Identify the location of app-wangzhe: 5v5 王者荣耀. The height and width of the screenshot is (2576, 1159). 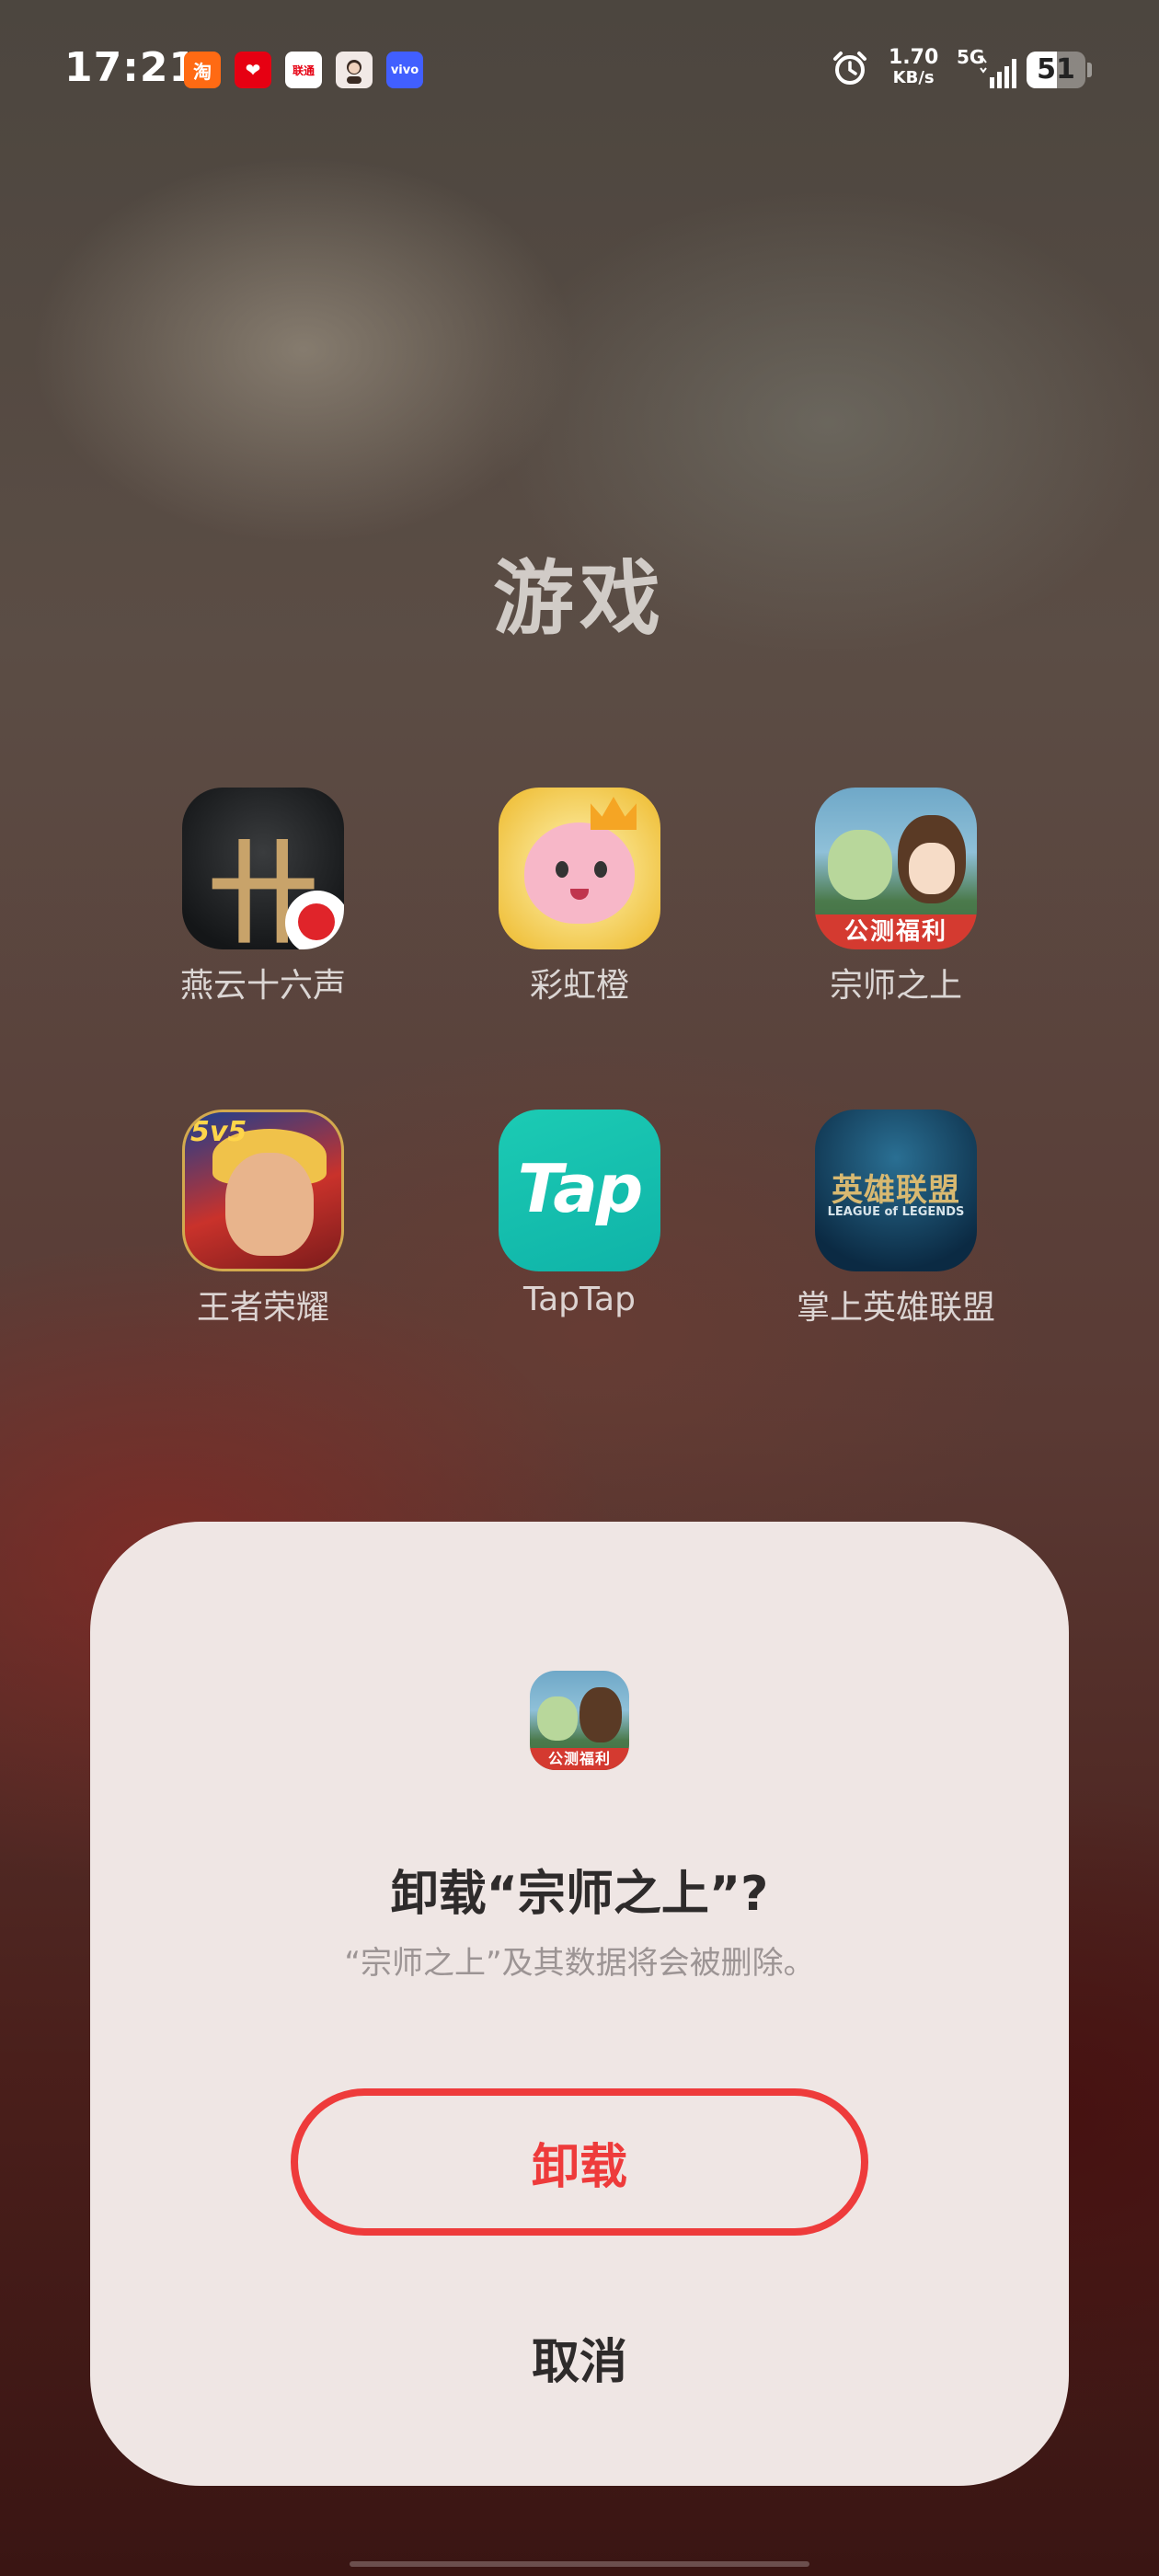
(263, 1219).